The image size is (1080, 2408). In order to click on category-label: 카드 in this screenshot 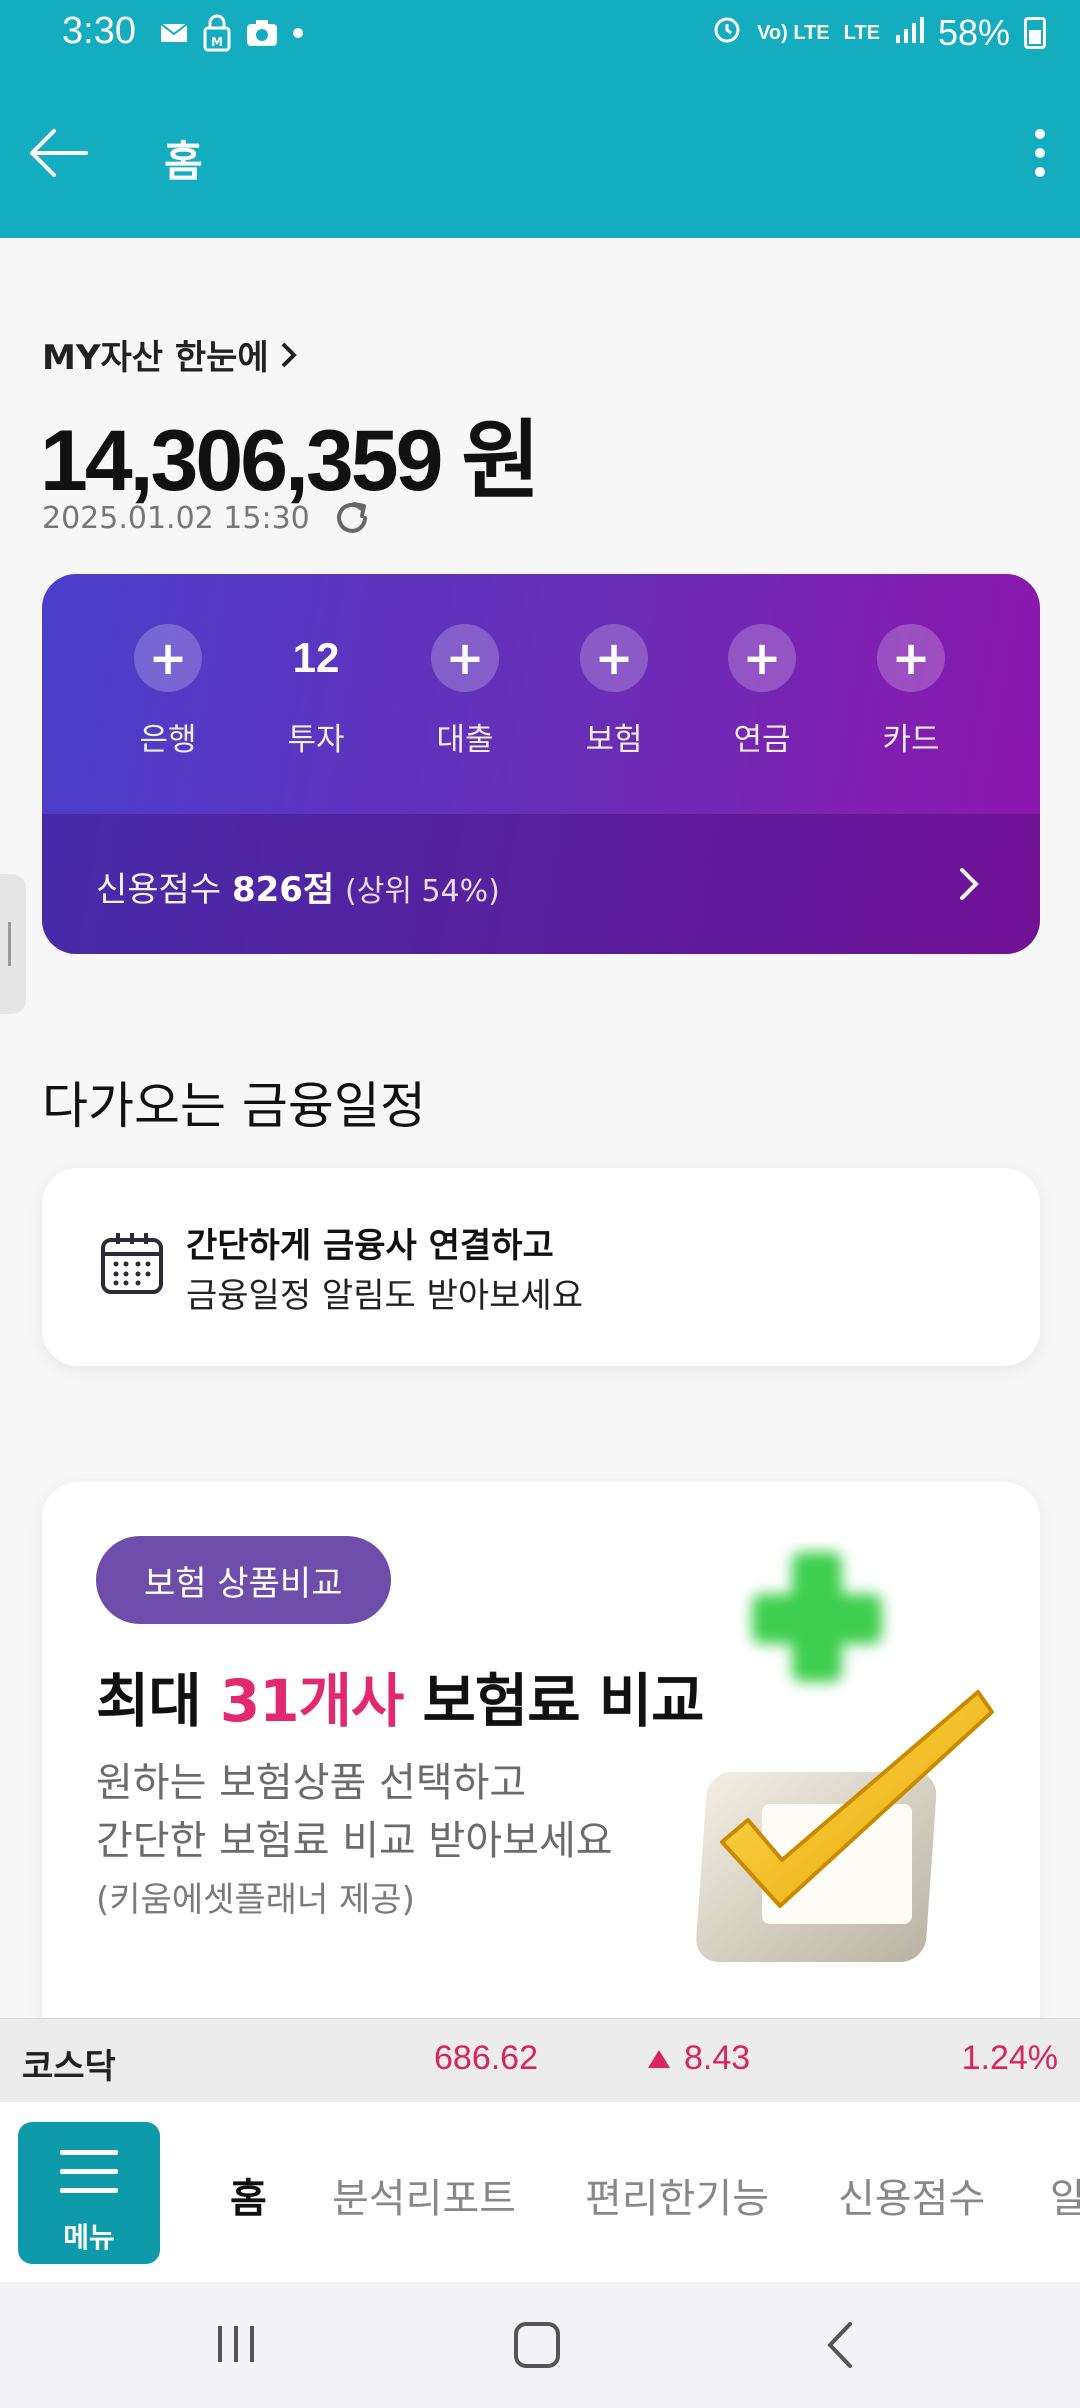, I will do `click(911, 740)`.